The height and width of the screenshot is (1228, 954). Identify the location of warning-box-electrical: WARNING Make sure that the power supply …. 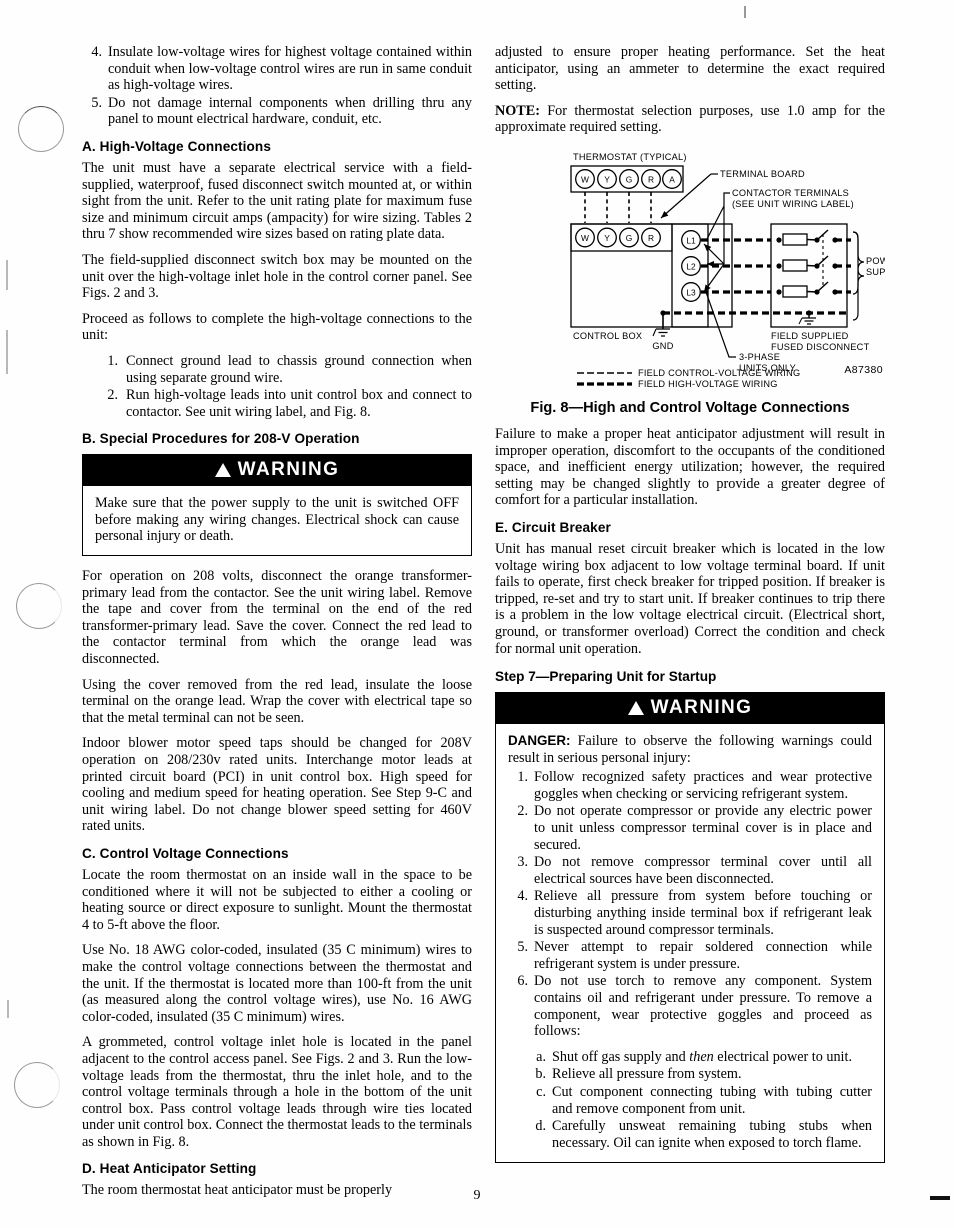
(277, 505).